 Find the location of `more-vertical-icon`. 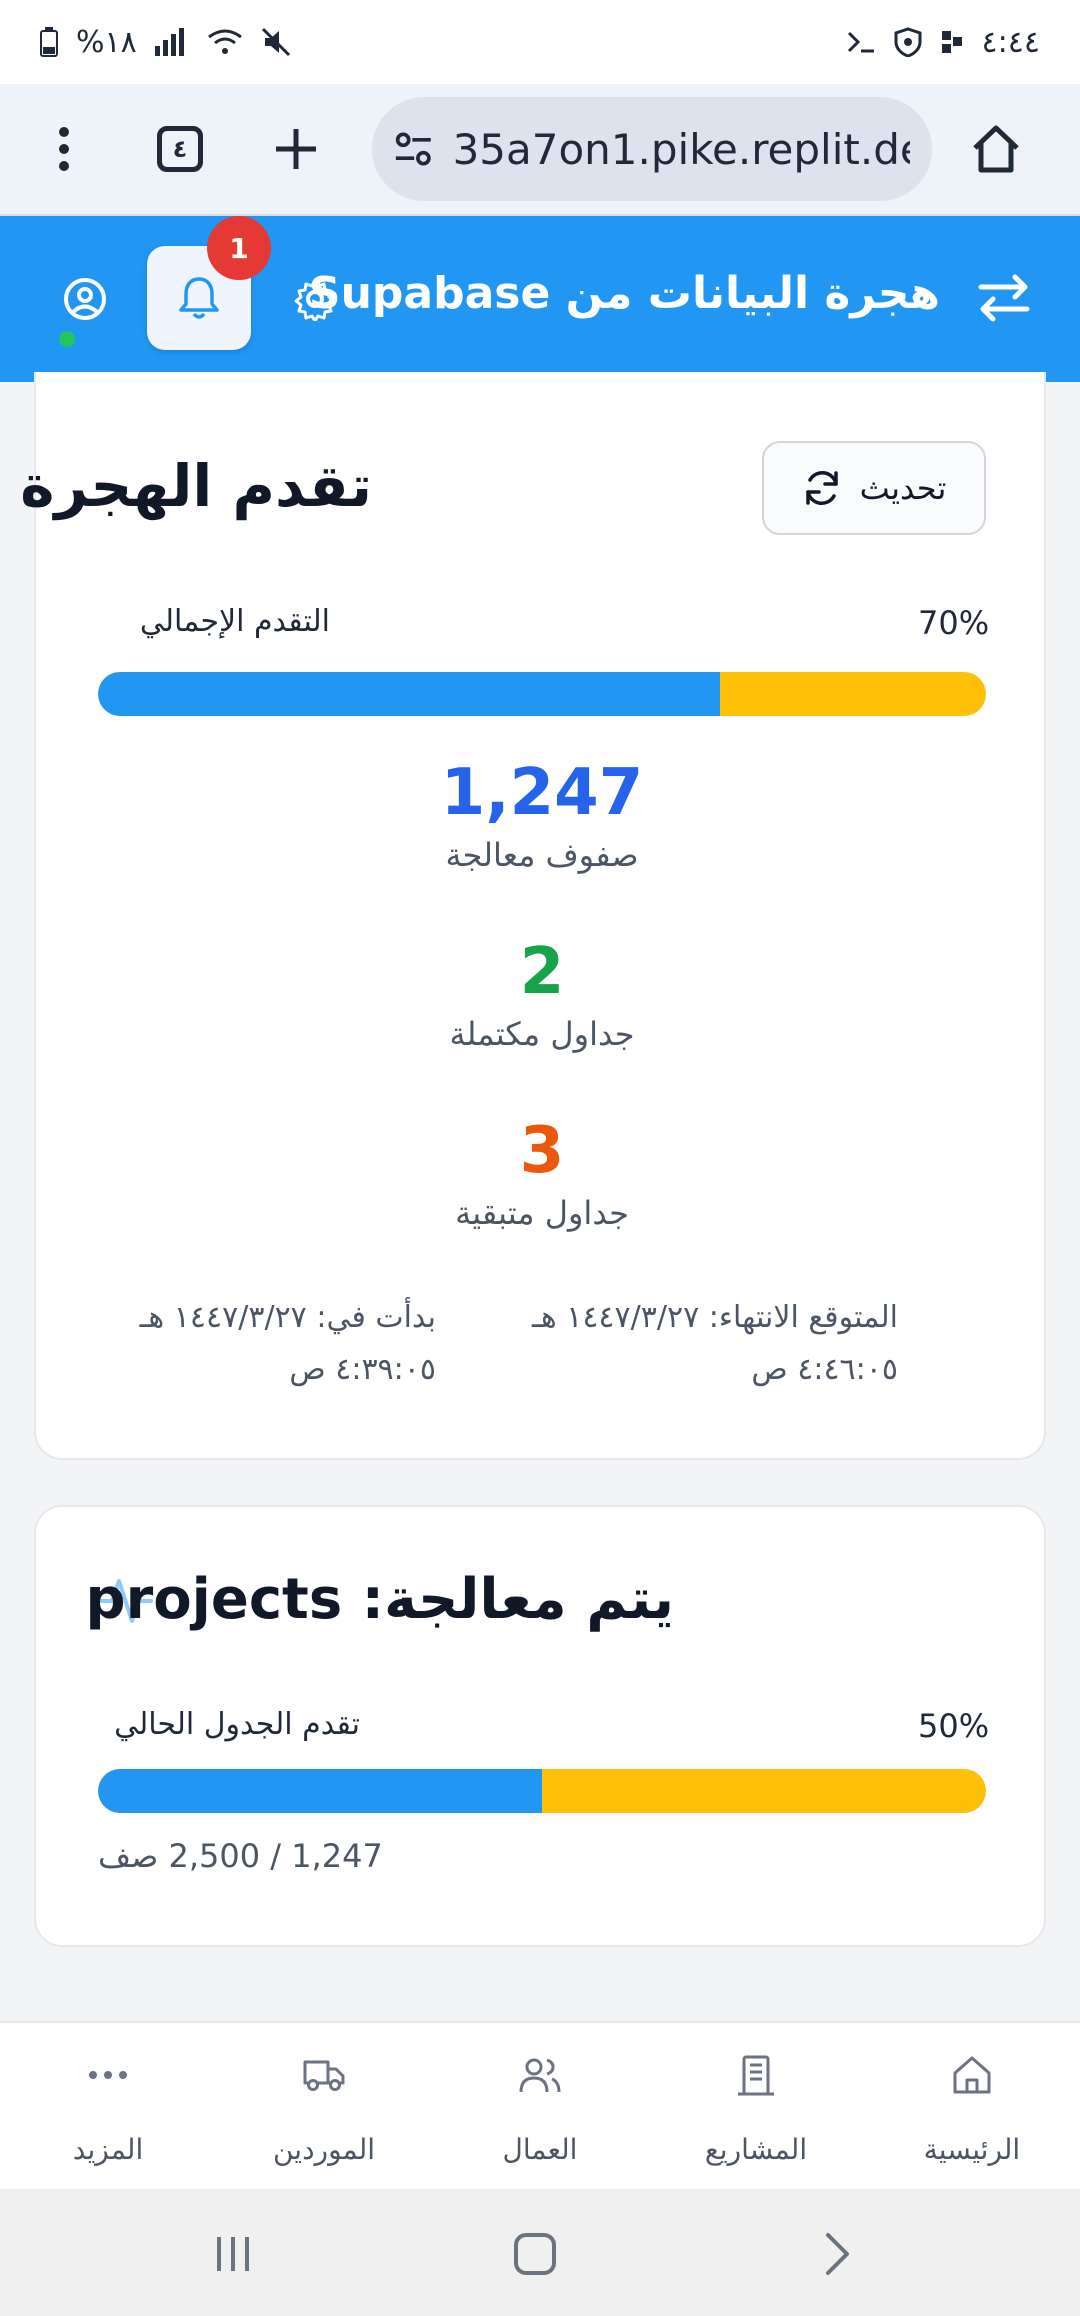

more-vertical-icon is located at coordinates (64, 149).